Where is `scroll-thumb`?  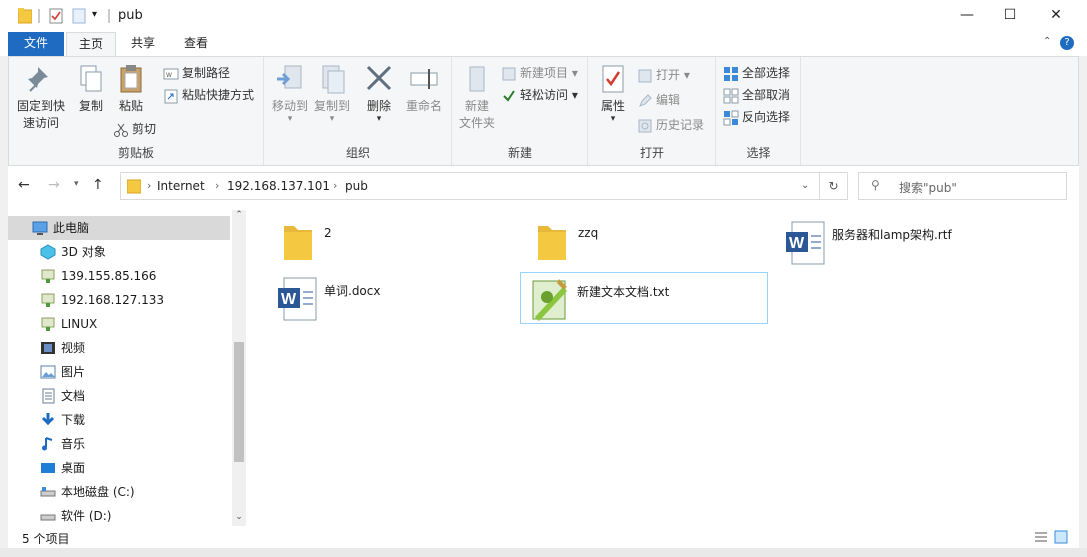 scroll-thumb is located at coordinates (239, 402).